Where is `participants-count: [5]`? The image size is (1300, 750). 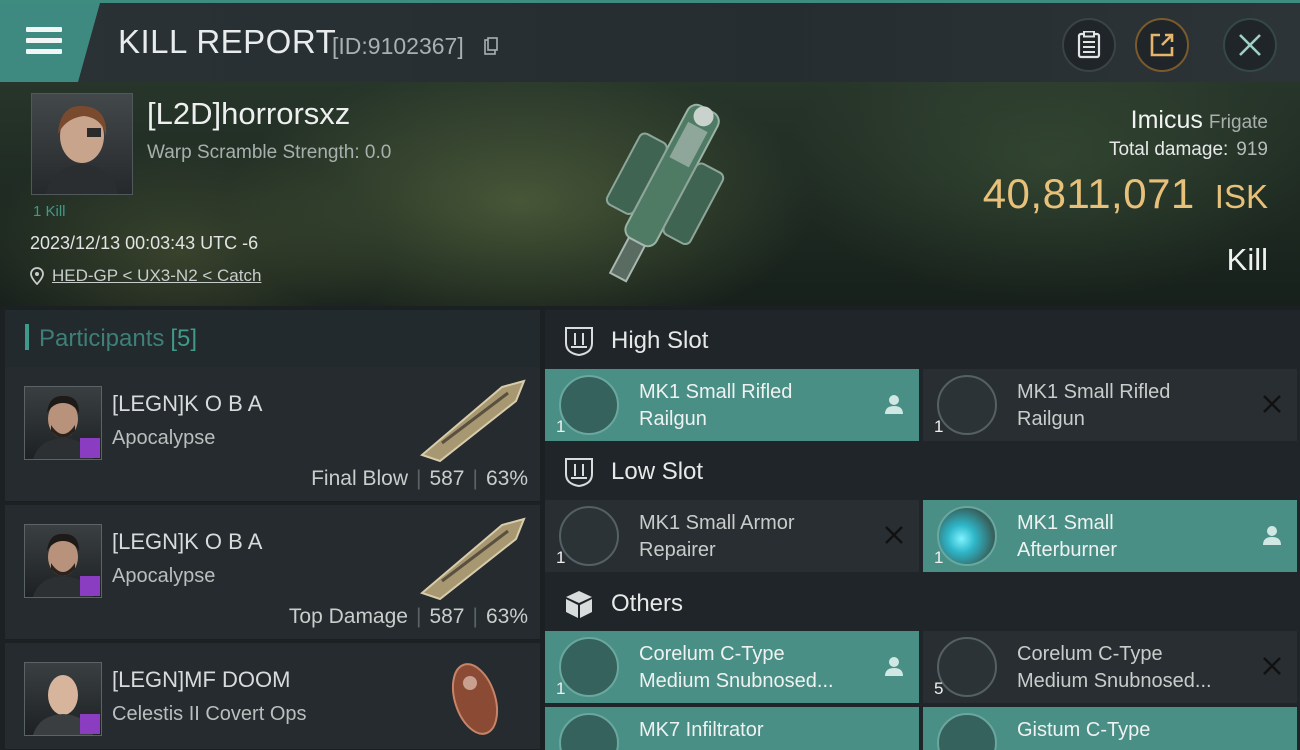 participants-count: [5] is located at coordinates (184, 338).